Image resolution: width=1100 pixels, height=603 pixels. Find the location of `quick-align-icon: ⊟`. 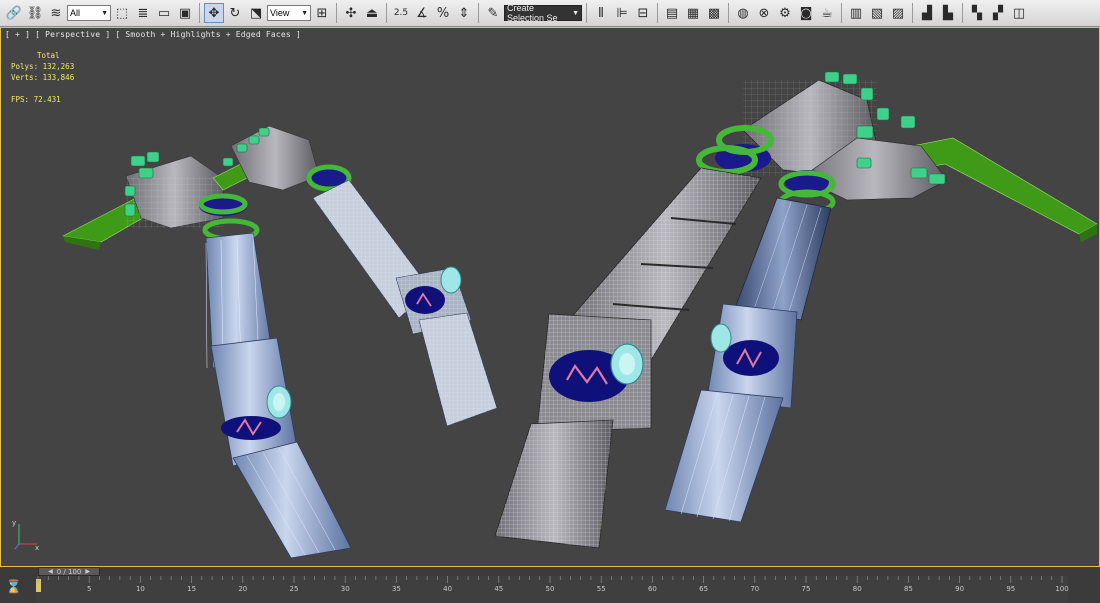

quick-align-icon: ⊟ is located at coordinates (643, 13).